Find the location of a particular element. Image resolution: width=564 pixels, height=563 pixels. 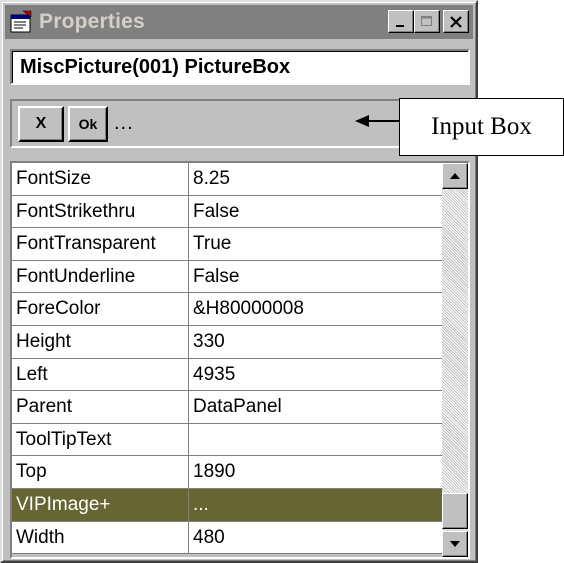

ok-label: Ok is located at coordinates (88, 123).